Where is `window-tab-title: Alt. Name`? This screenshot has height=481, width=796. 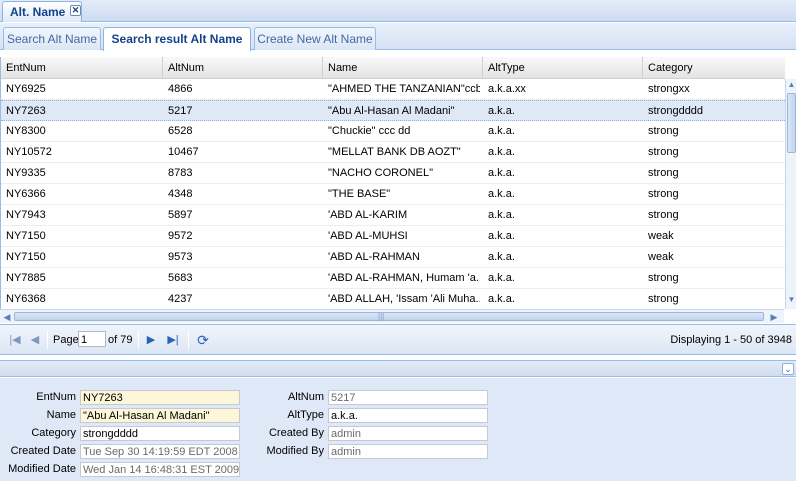 window-tab-title: Alt. Name is located at coordinates (38, 12).